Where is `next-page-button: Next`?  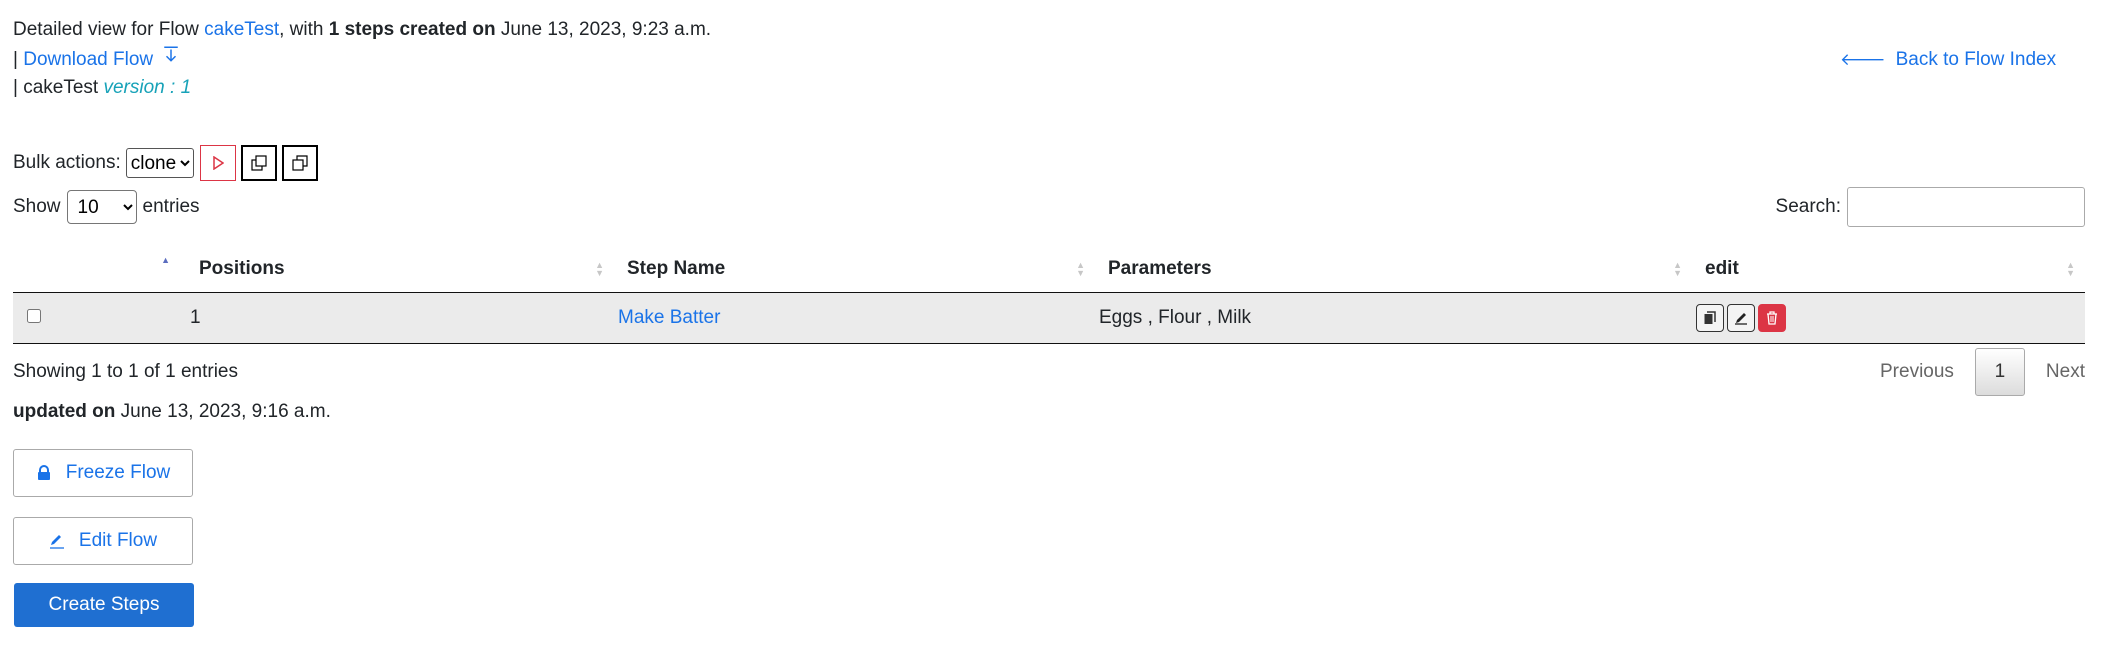
next-page-button: Next is located at coordinates (2065, 372).